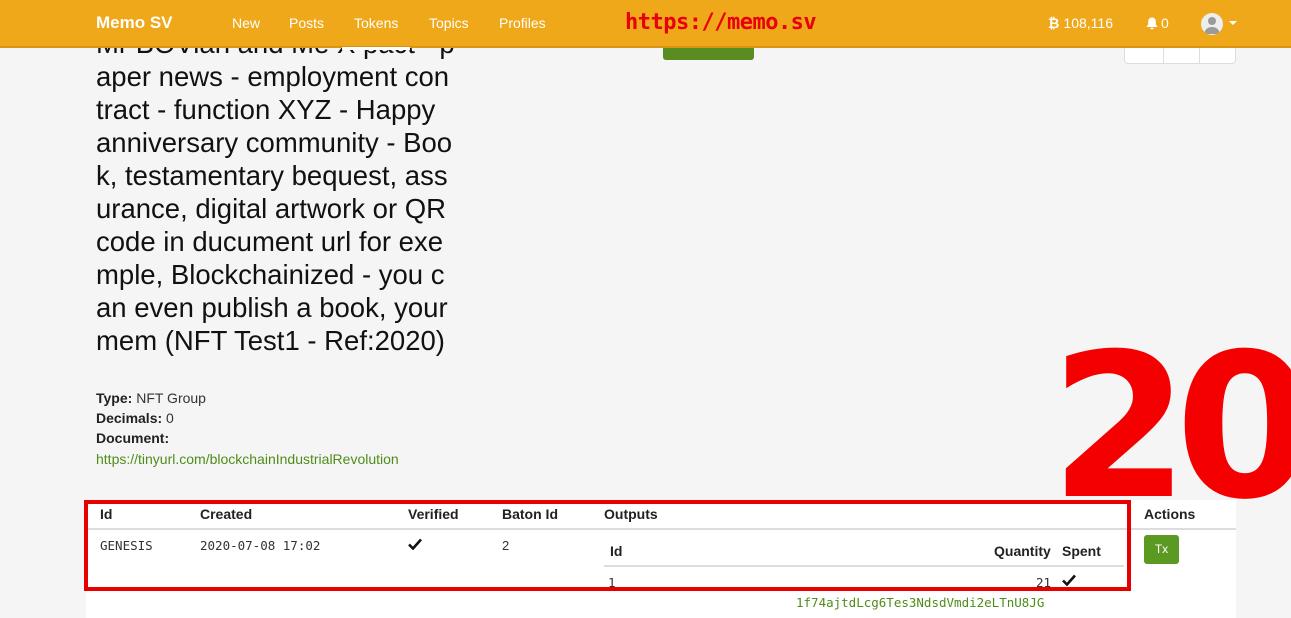 This screenshot has height=618, width=1291. What do you see at coordinates (449, 23) in the screenshot?
I see `nav-topics: Topics` at bounding box center [449, 23].